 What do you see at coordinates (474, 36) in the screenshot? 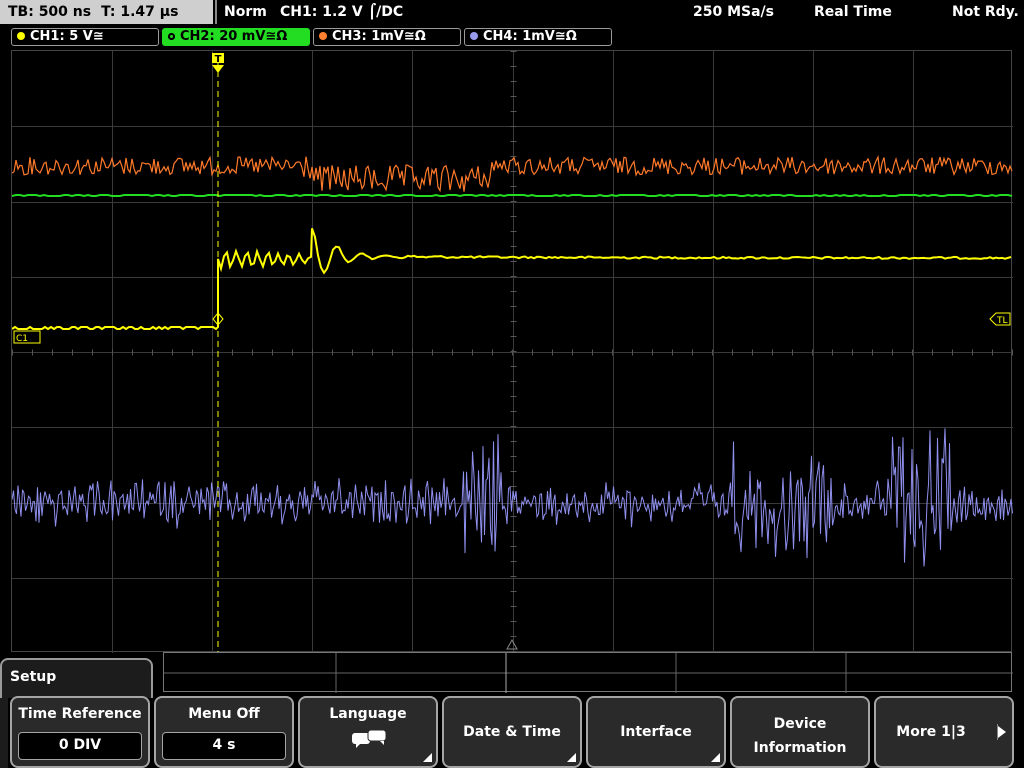
I see `ch4-color-dot` at bounding box center [474, 36].